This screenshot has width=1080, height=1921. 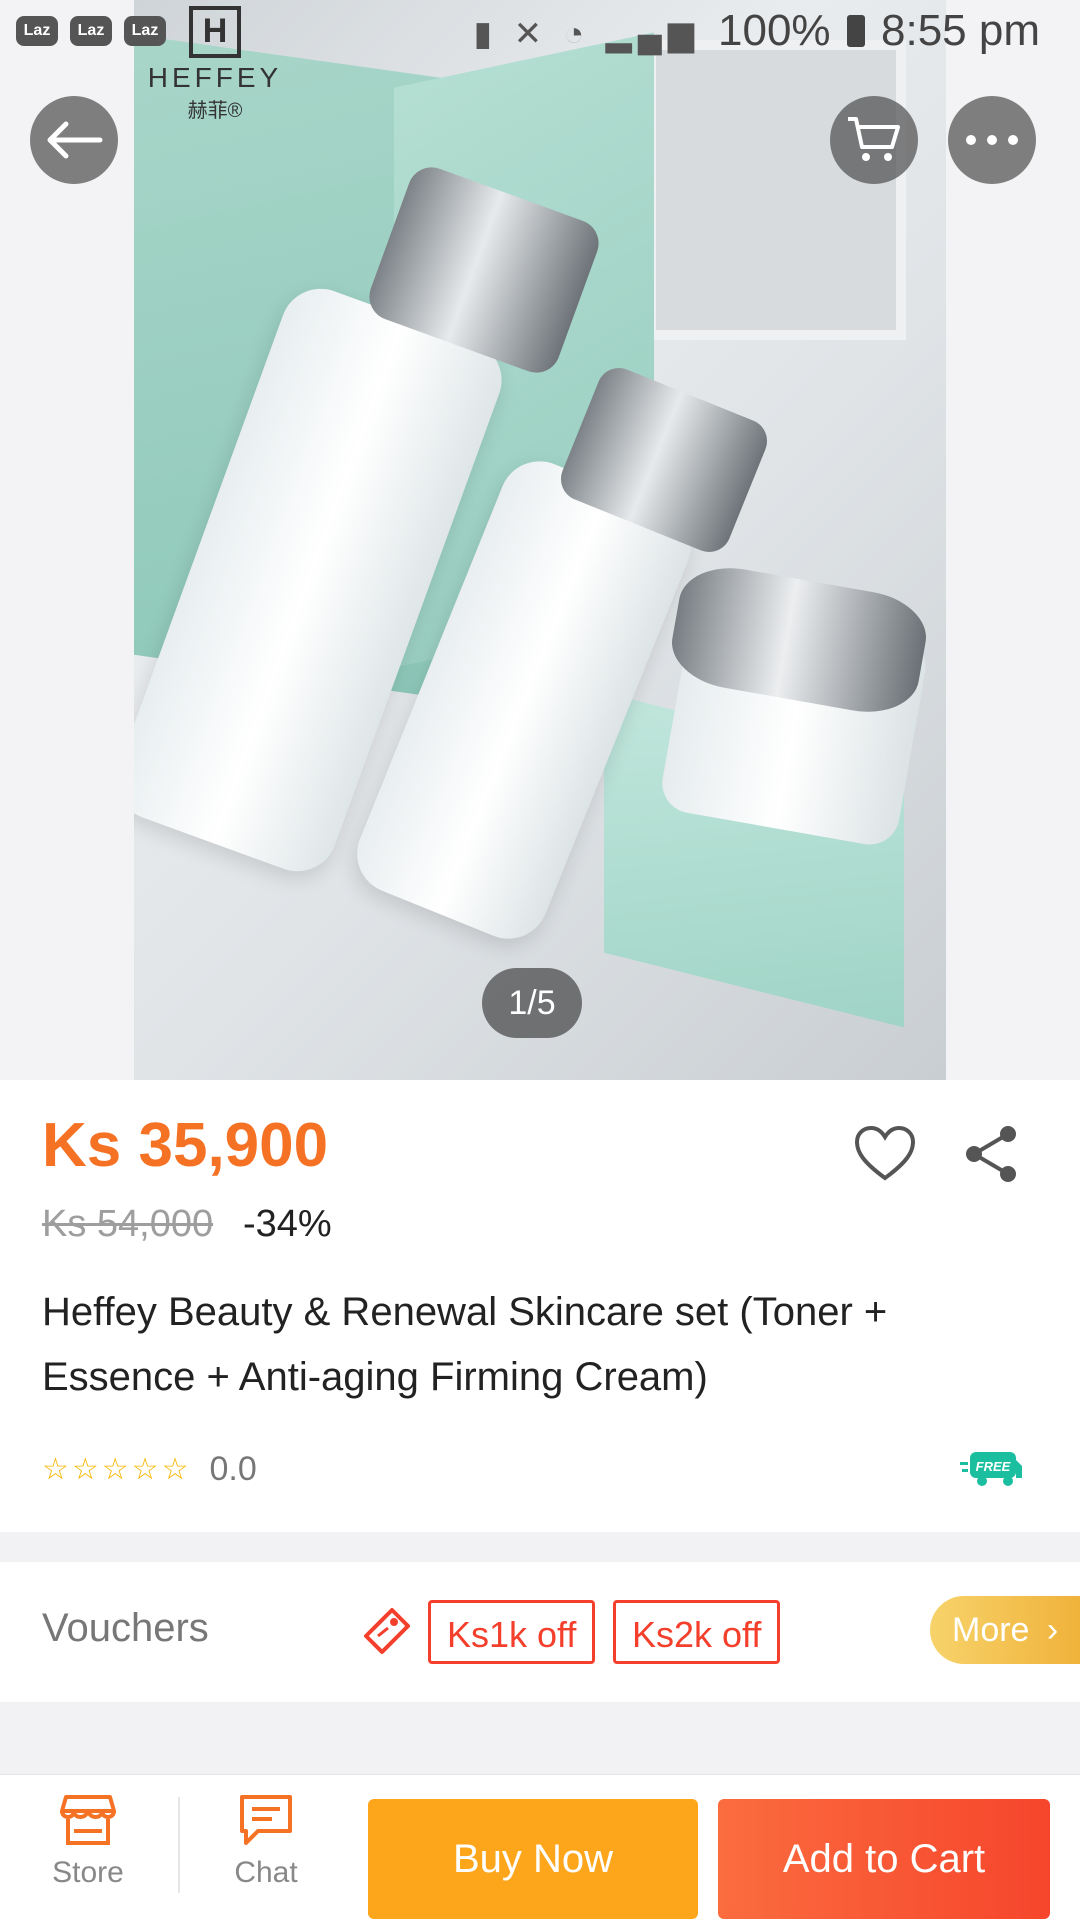 I want to click on back-button, so click(x=74, y=140).